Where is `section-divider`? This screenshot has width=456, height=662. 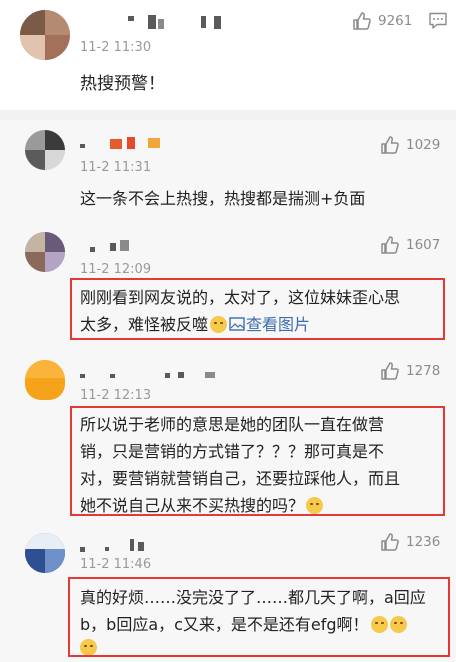
section-divider is located at coordinates (228, 115).